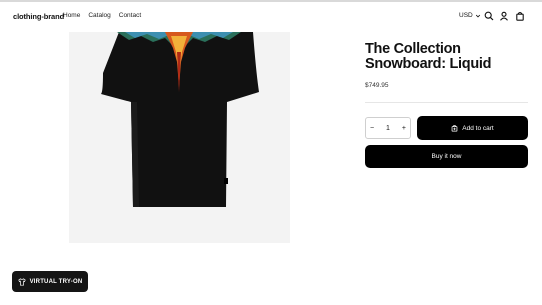 This screenshot has height=305, width=542. Describe the element at coordinates (520, 16) in the screenshot. I see `cart-icon` at that location.